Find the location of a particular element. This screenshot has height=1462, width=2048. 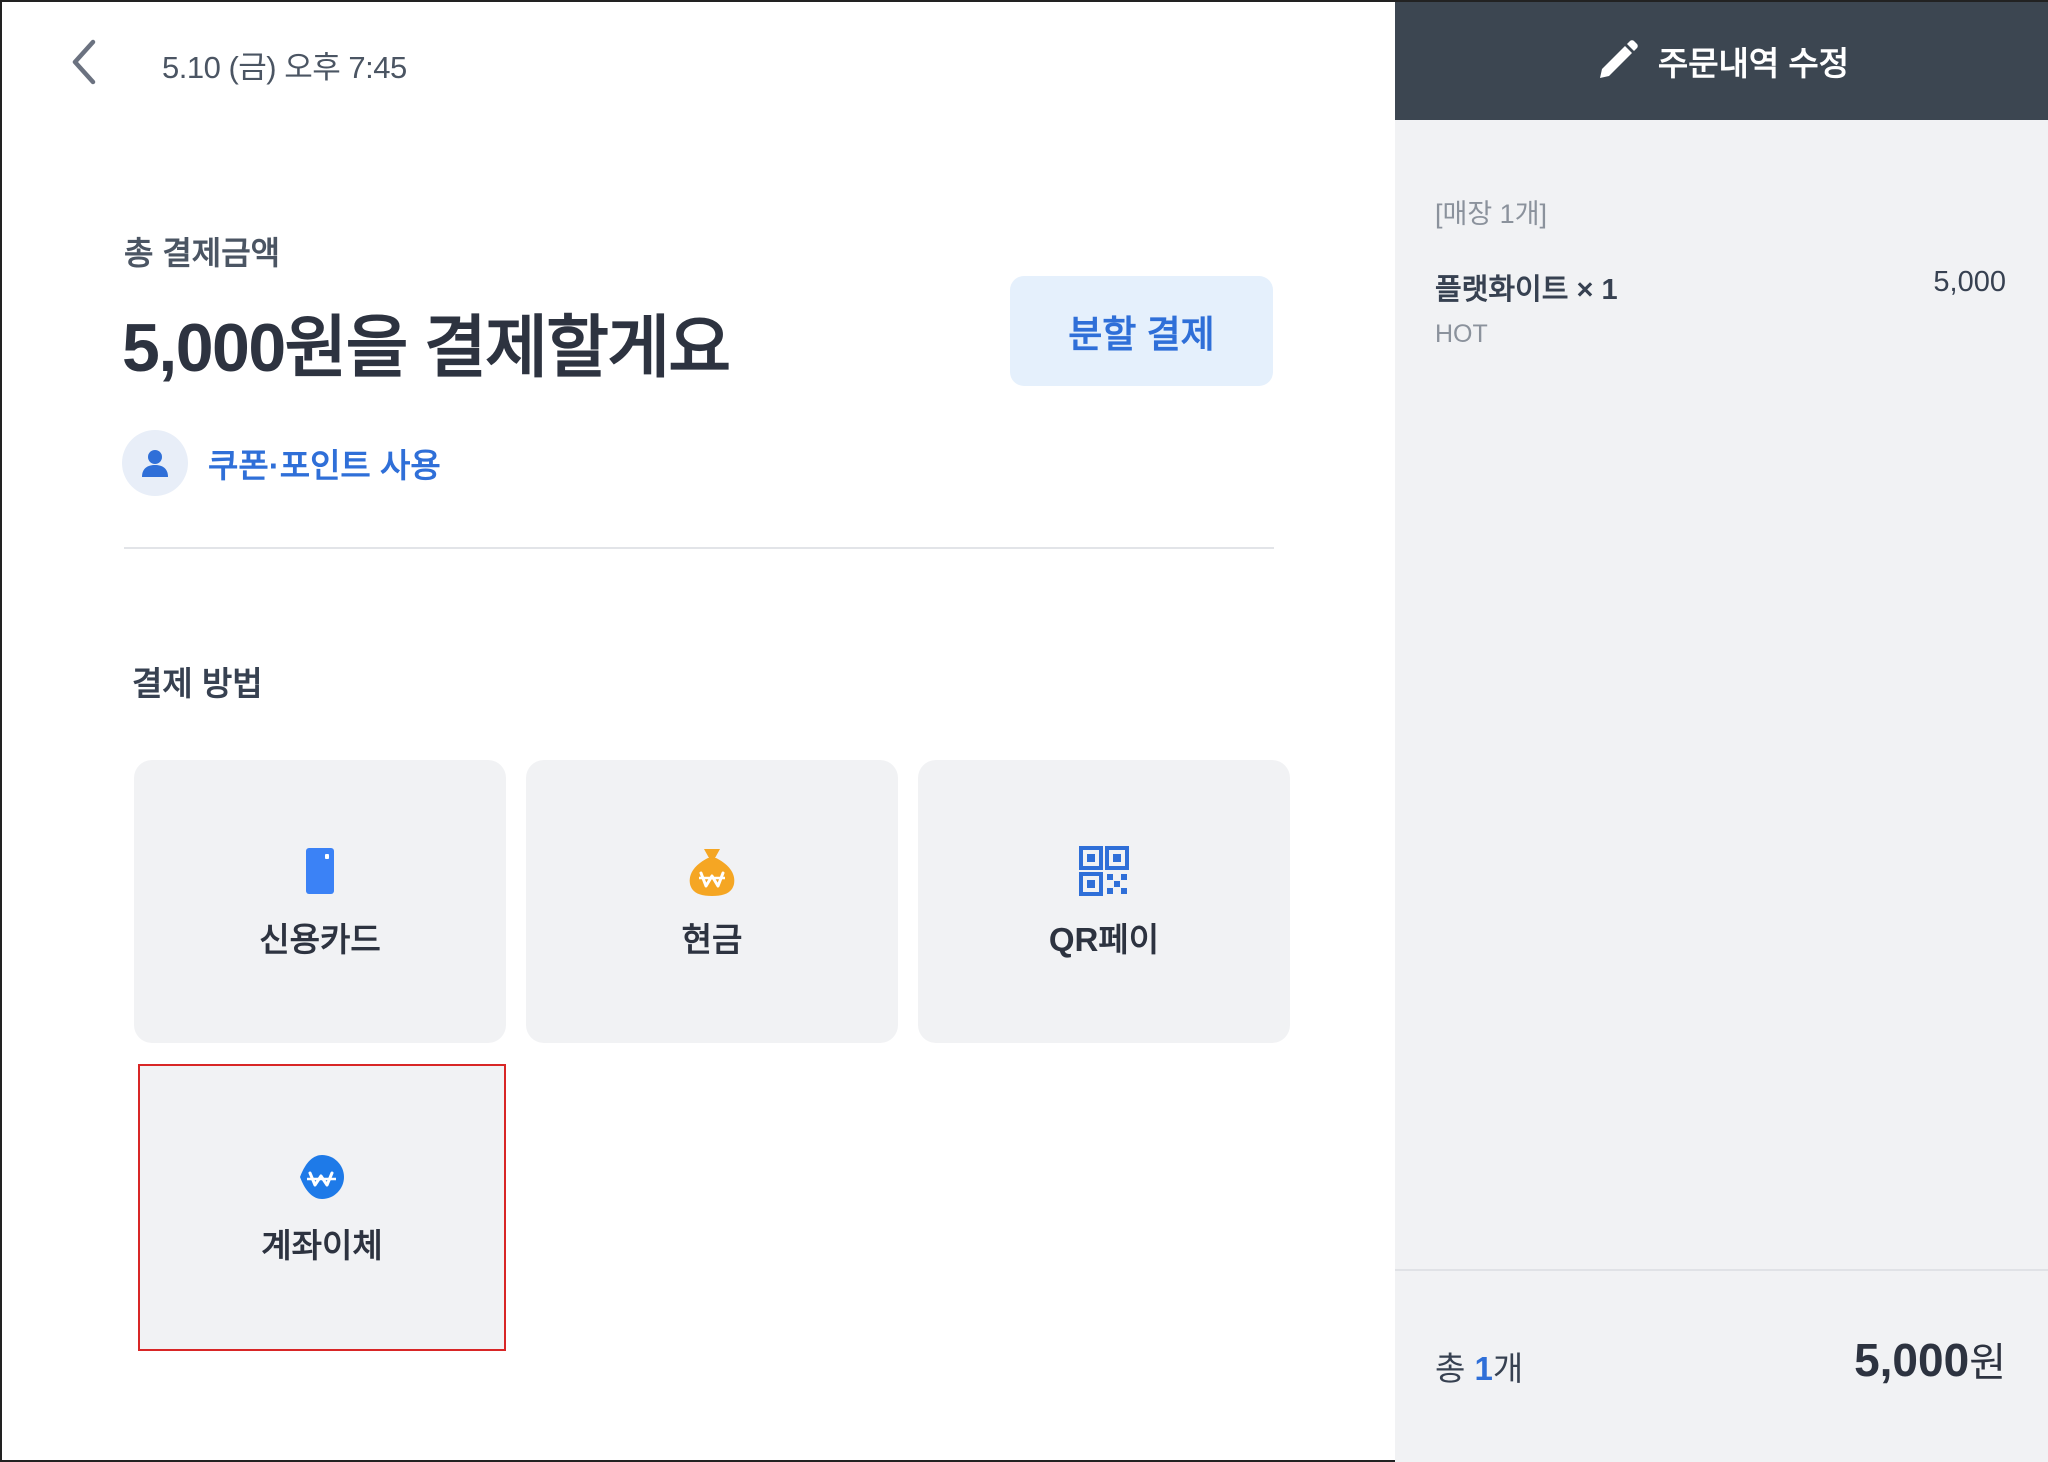

method-label: 신용카드 is located at coordinates (320, 939).